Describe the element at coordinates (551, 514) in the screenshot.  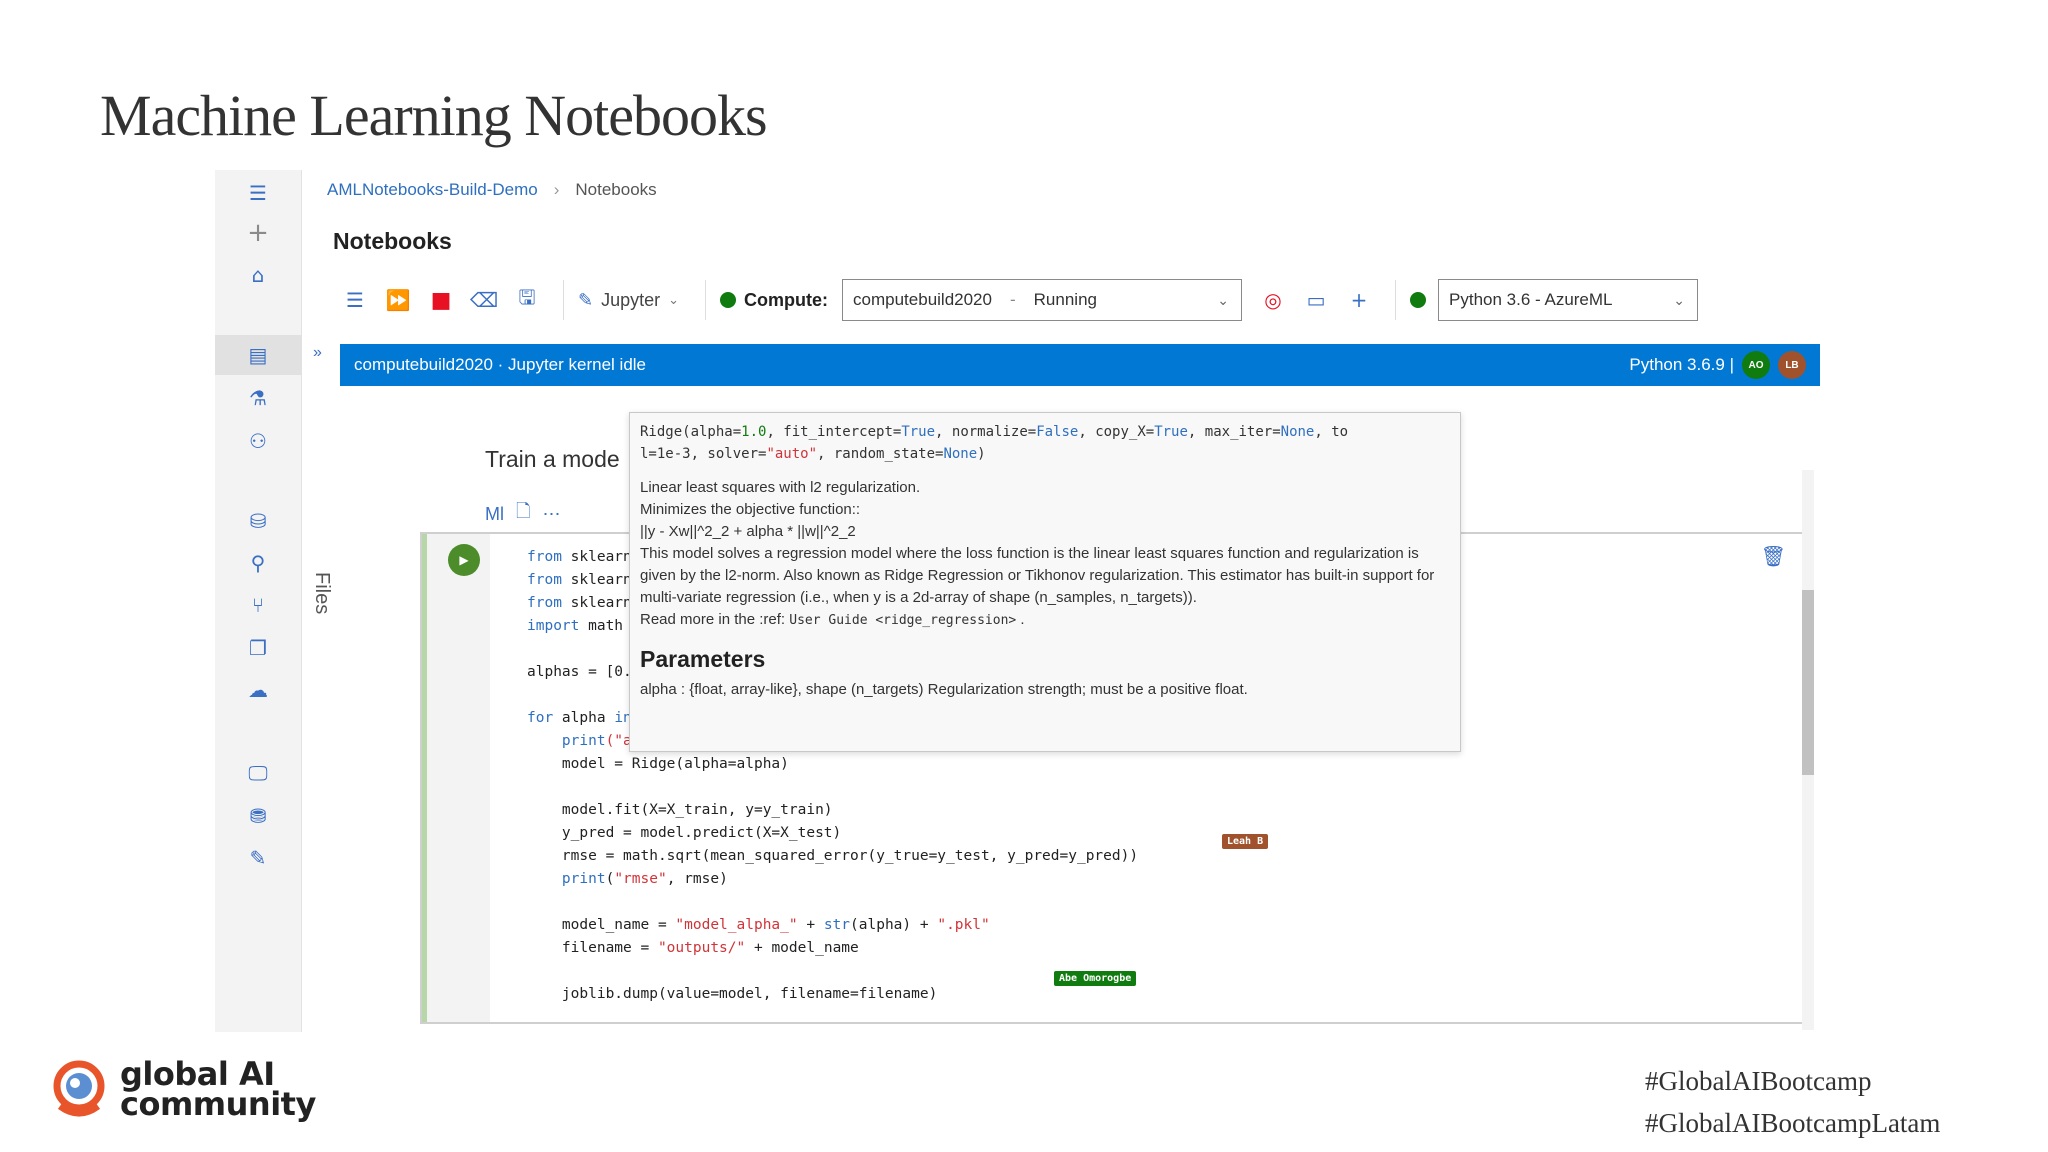
I see `more-options-icon: ⋯` at that location.